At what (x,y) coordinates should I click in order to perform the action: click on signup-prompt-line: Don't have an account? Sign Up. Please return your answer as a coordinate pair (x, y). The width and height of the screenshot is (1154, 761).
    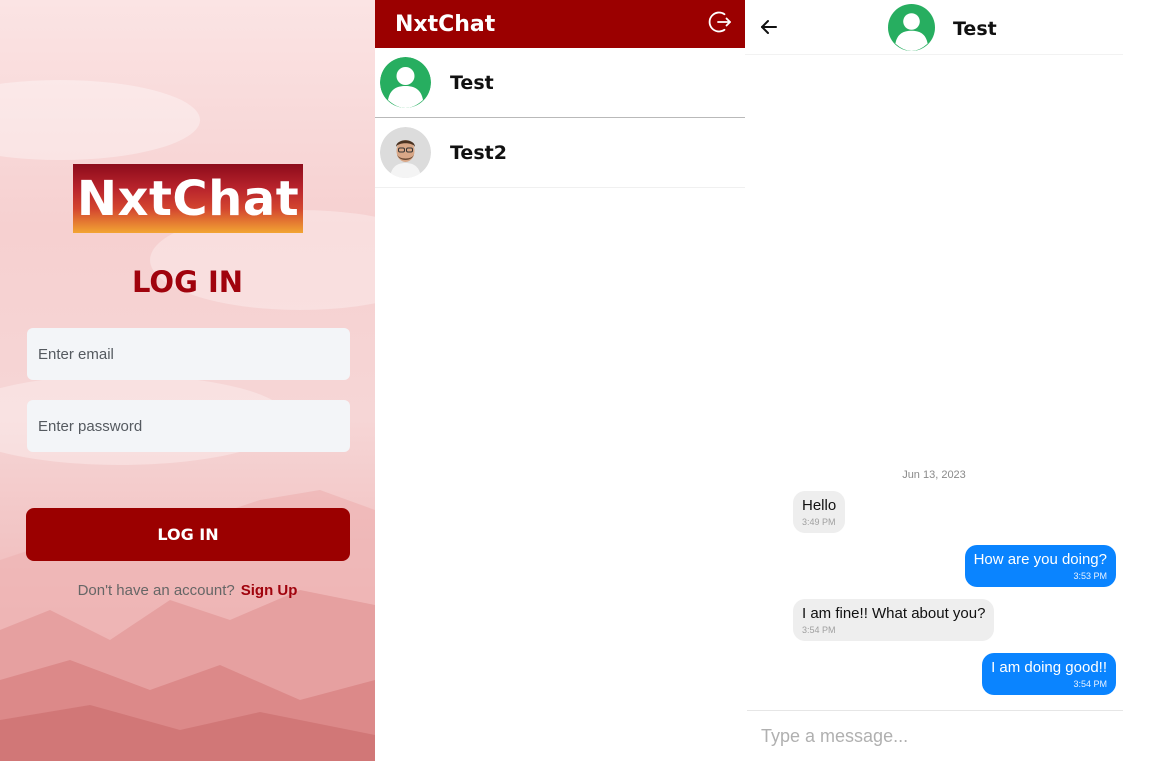
    Looking at the image, I should click on (187, 590).